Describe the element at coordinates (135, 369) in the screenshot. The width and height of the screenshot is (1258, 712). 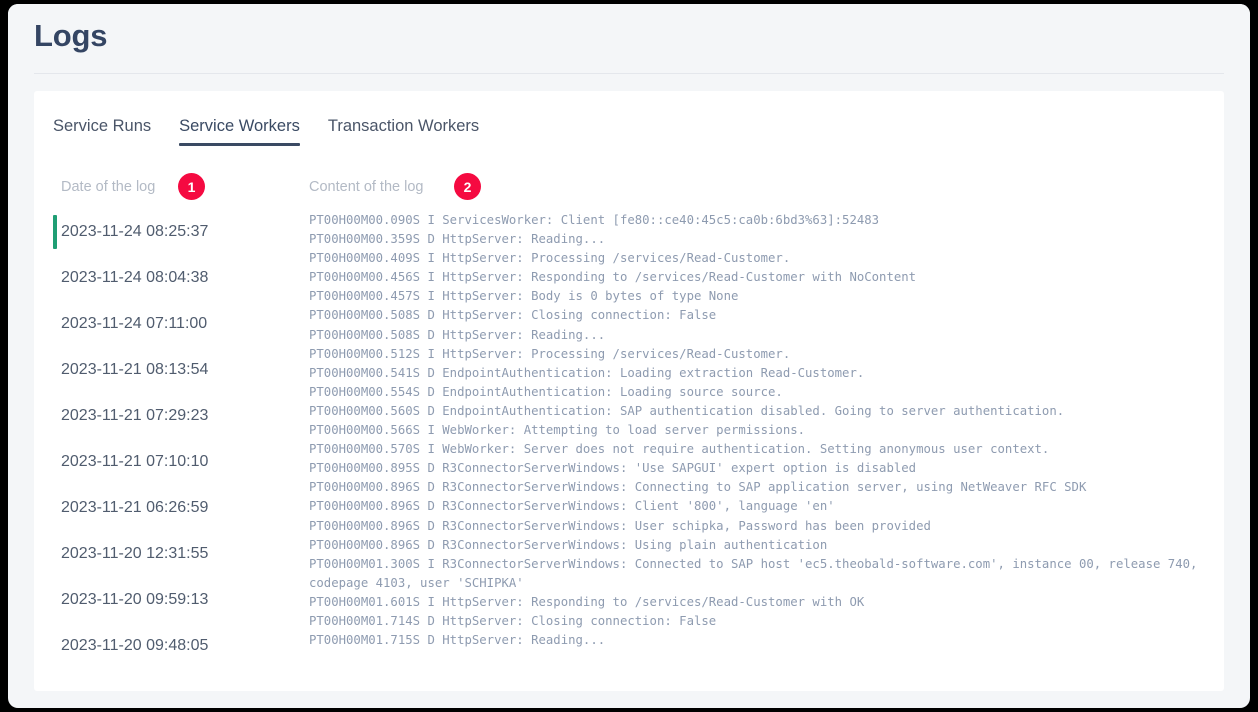
I see `date-text: 2023-11-21 08:13:54` at that location.